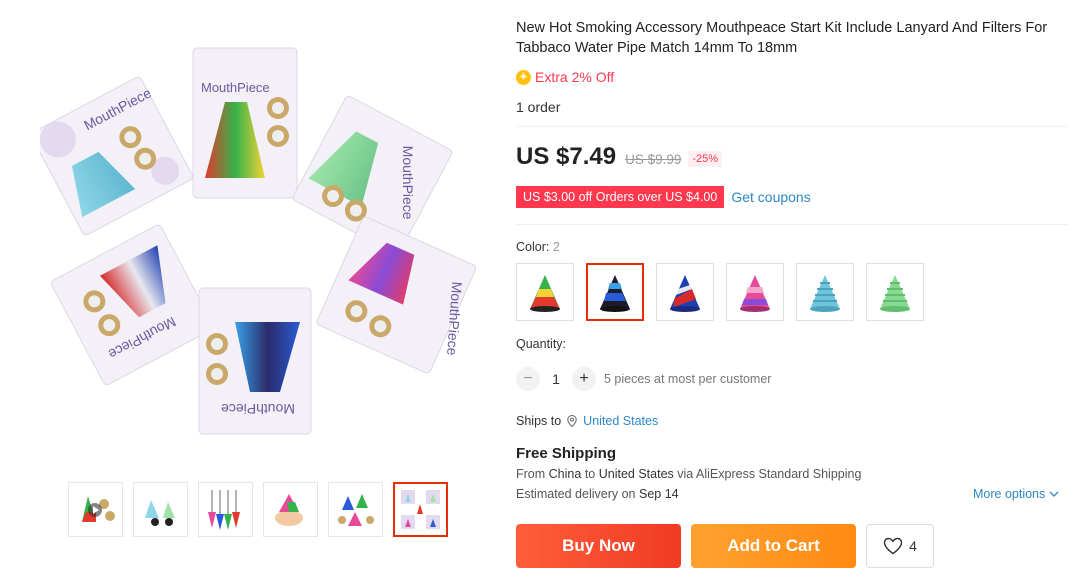  What do you see at coordinates (653, 159) in the screenshot?
I see `original-price: US $9.99` at bounding box center [653, 159].